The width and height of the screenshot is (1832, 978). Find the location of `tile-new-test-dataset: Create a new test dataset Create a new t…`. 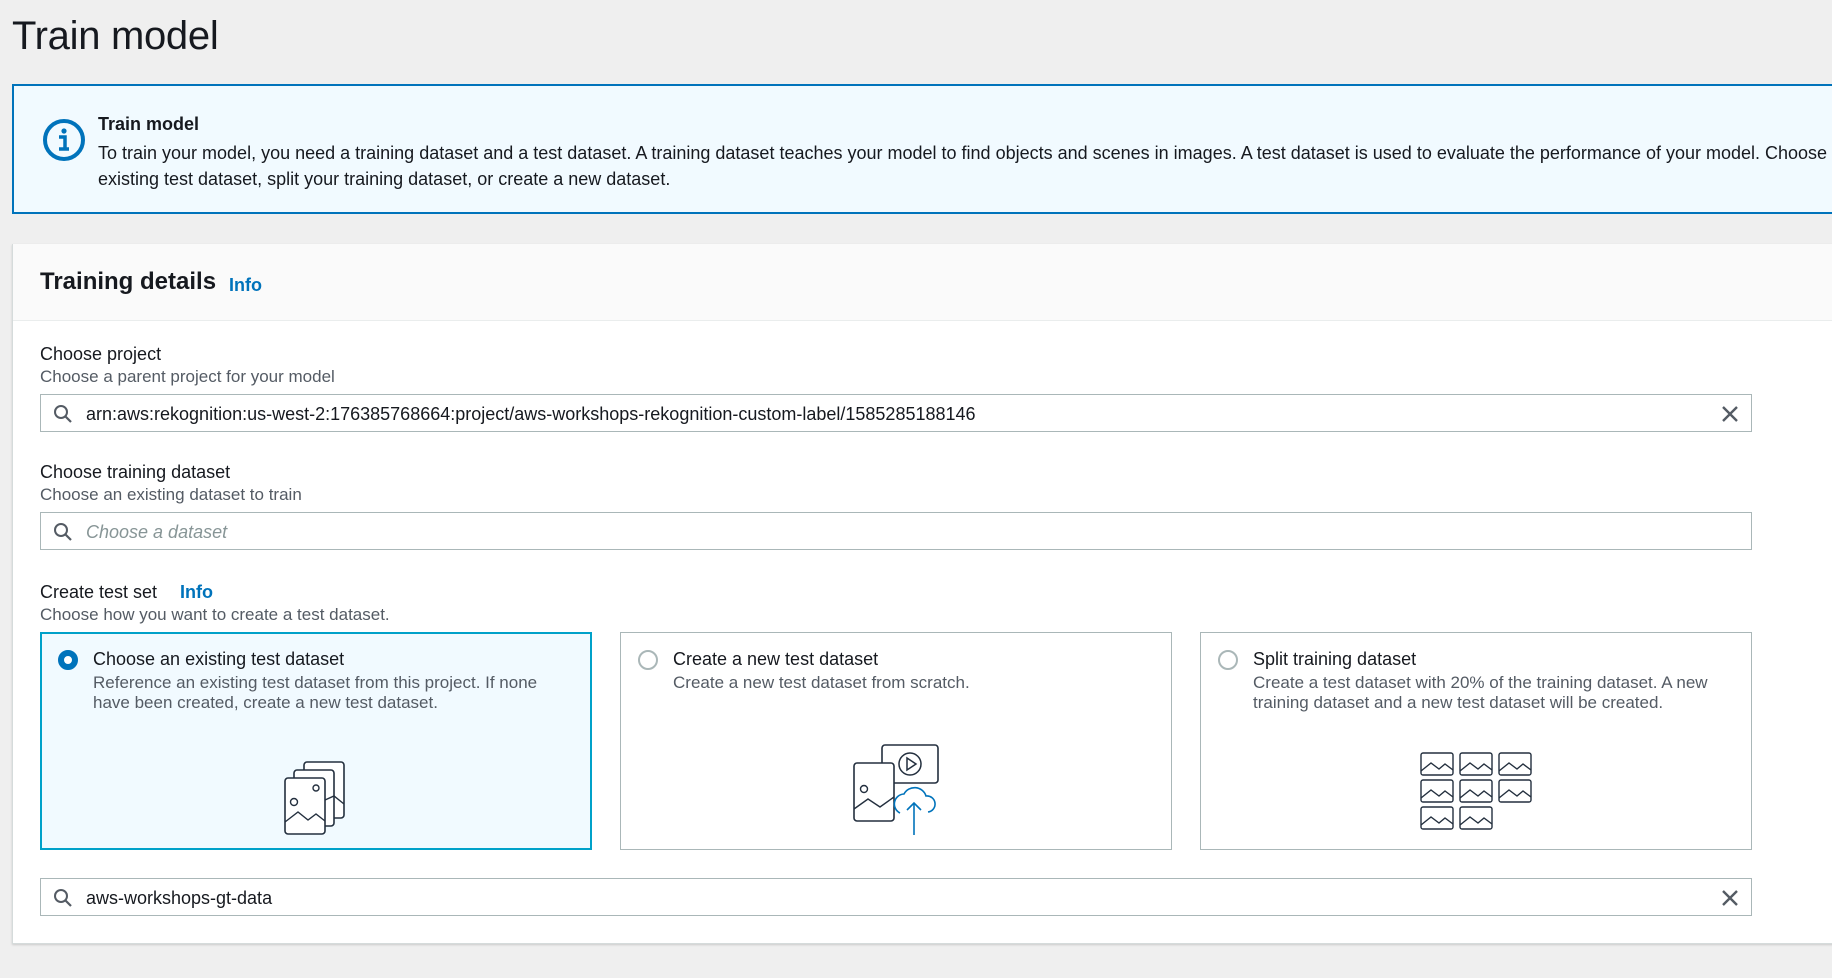

tile-new-test-dataset: Create a new test dataset Create a new t… is located at coordinates (896, 741).